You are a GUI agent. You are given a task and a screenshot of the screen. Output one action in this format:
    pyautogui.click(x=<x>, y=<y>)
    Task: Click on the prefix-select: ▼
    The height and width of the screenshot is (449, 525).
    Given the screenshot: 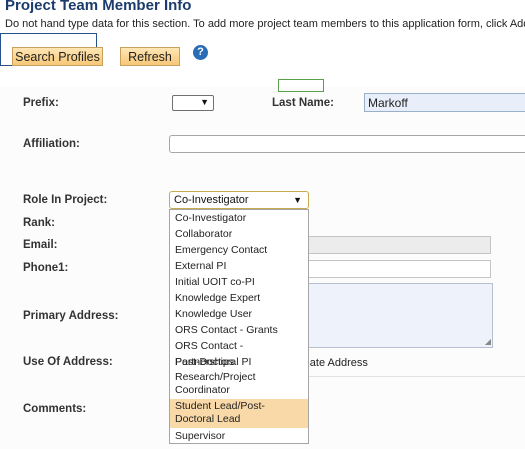 What is the action you would take?
    pyautogui.click(x=193, y=103)
    